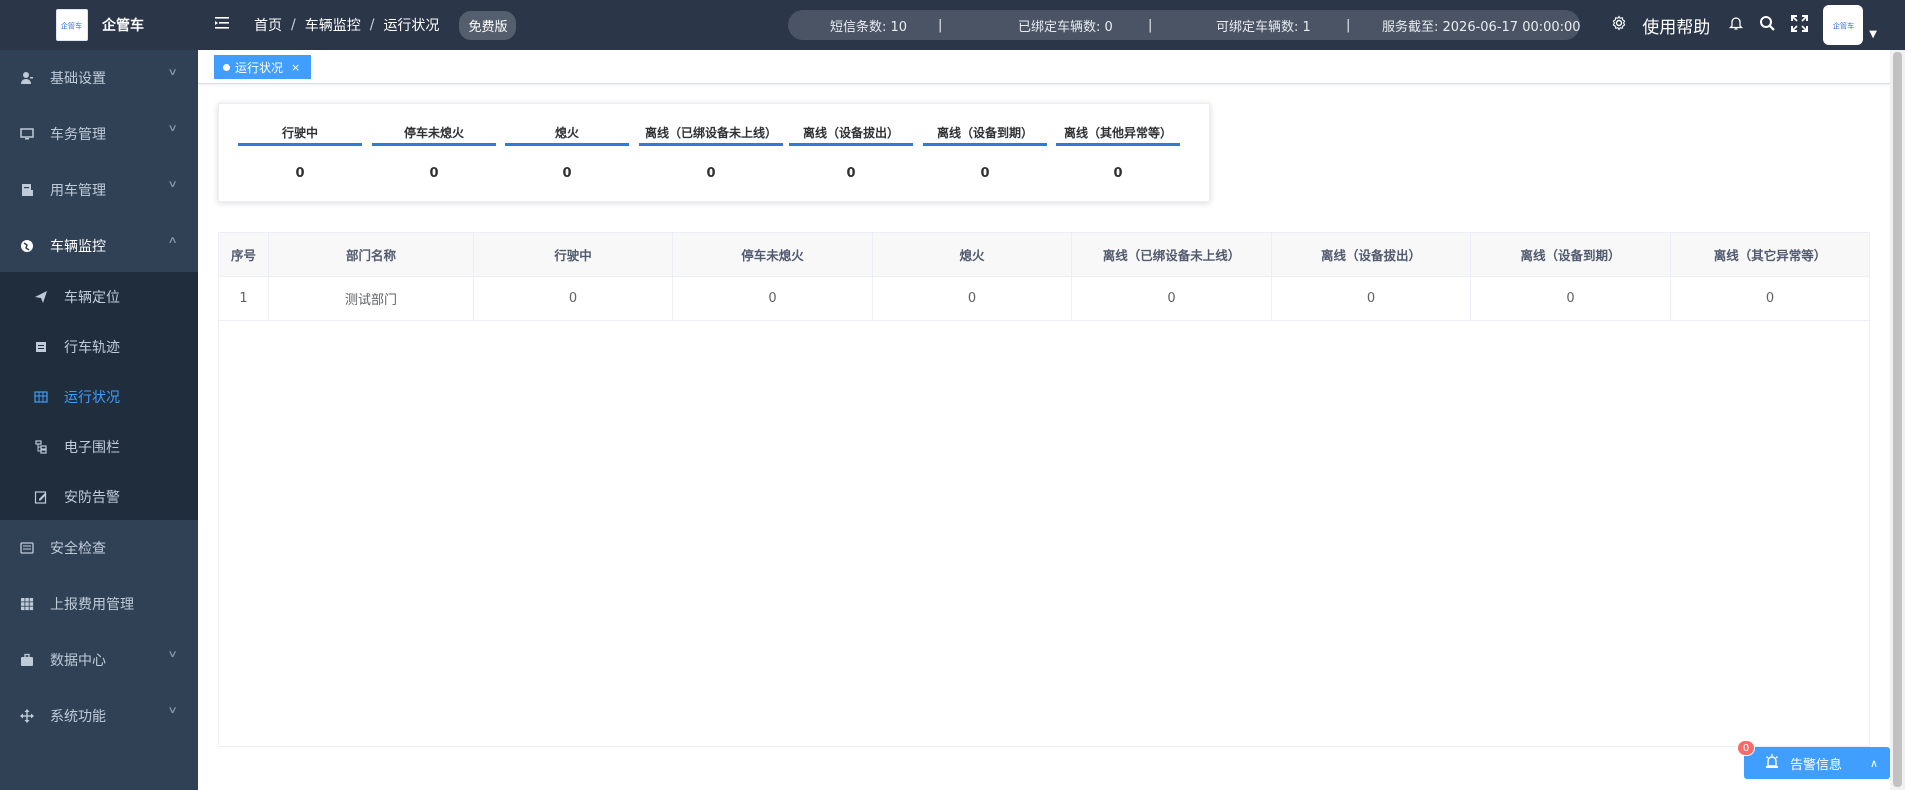  What do you see at coordinates (1800, 25) in the screenshot?
I see `fullscreen-icon` at bounding box center [1800, 25].